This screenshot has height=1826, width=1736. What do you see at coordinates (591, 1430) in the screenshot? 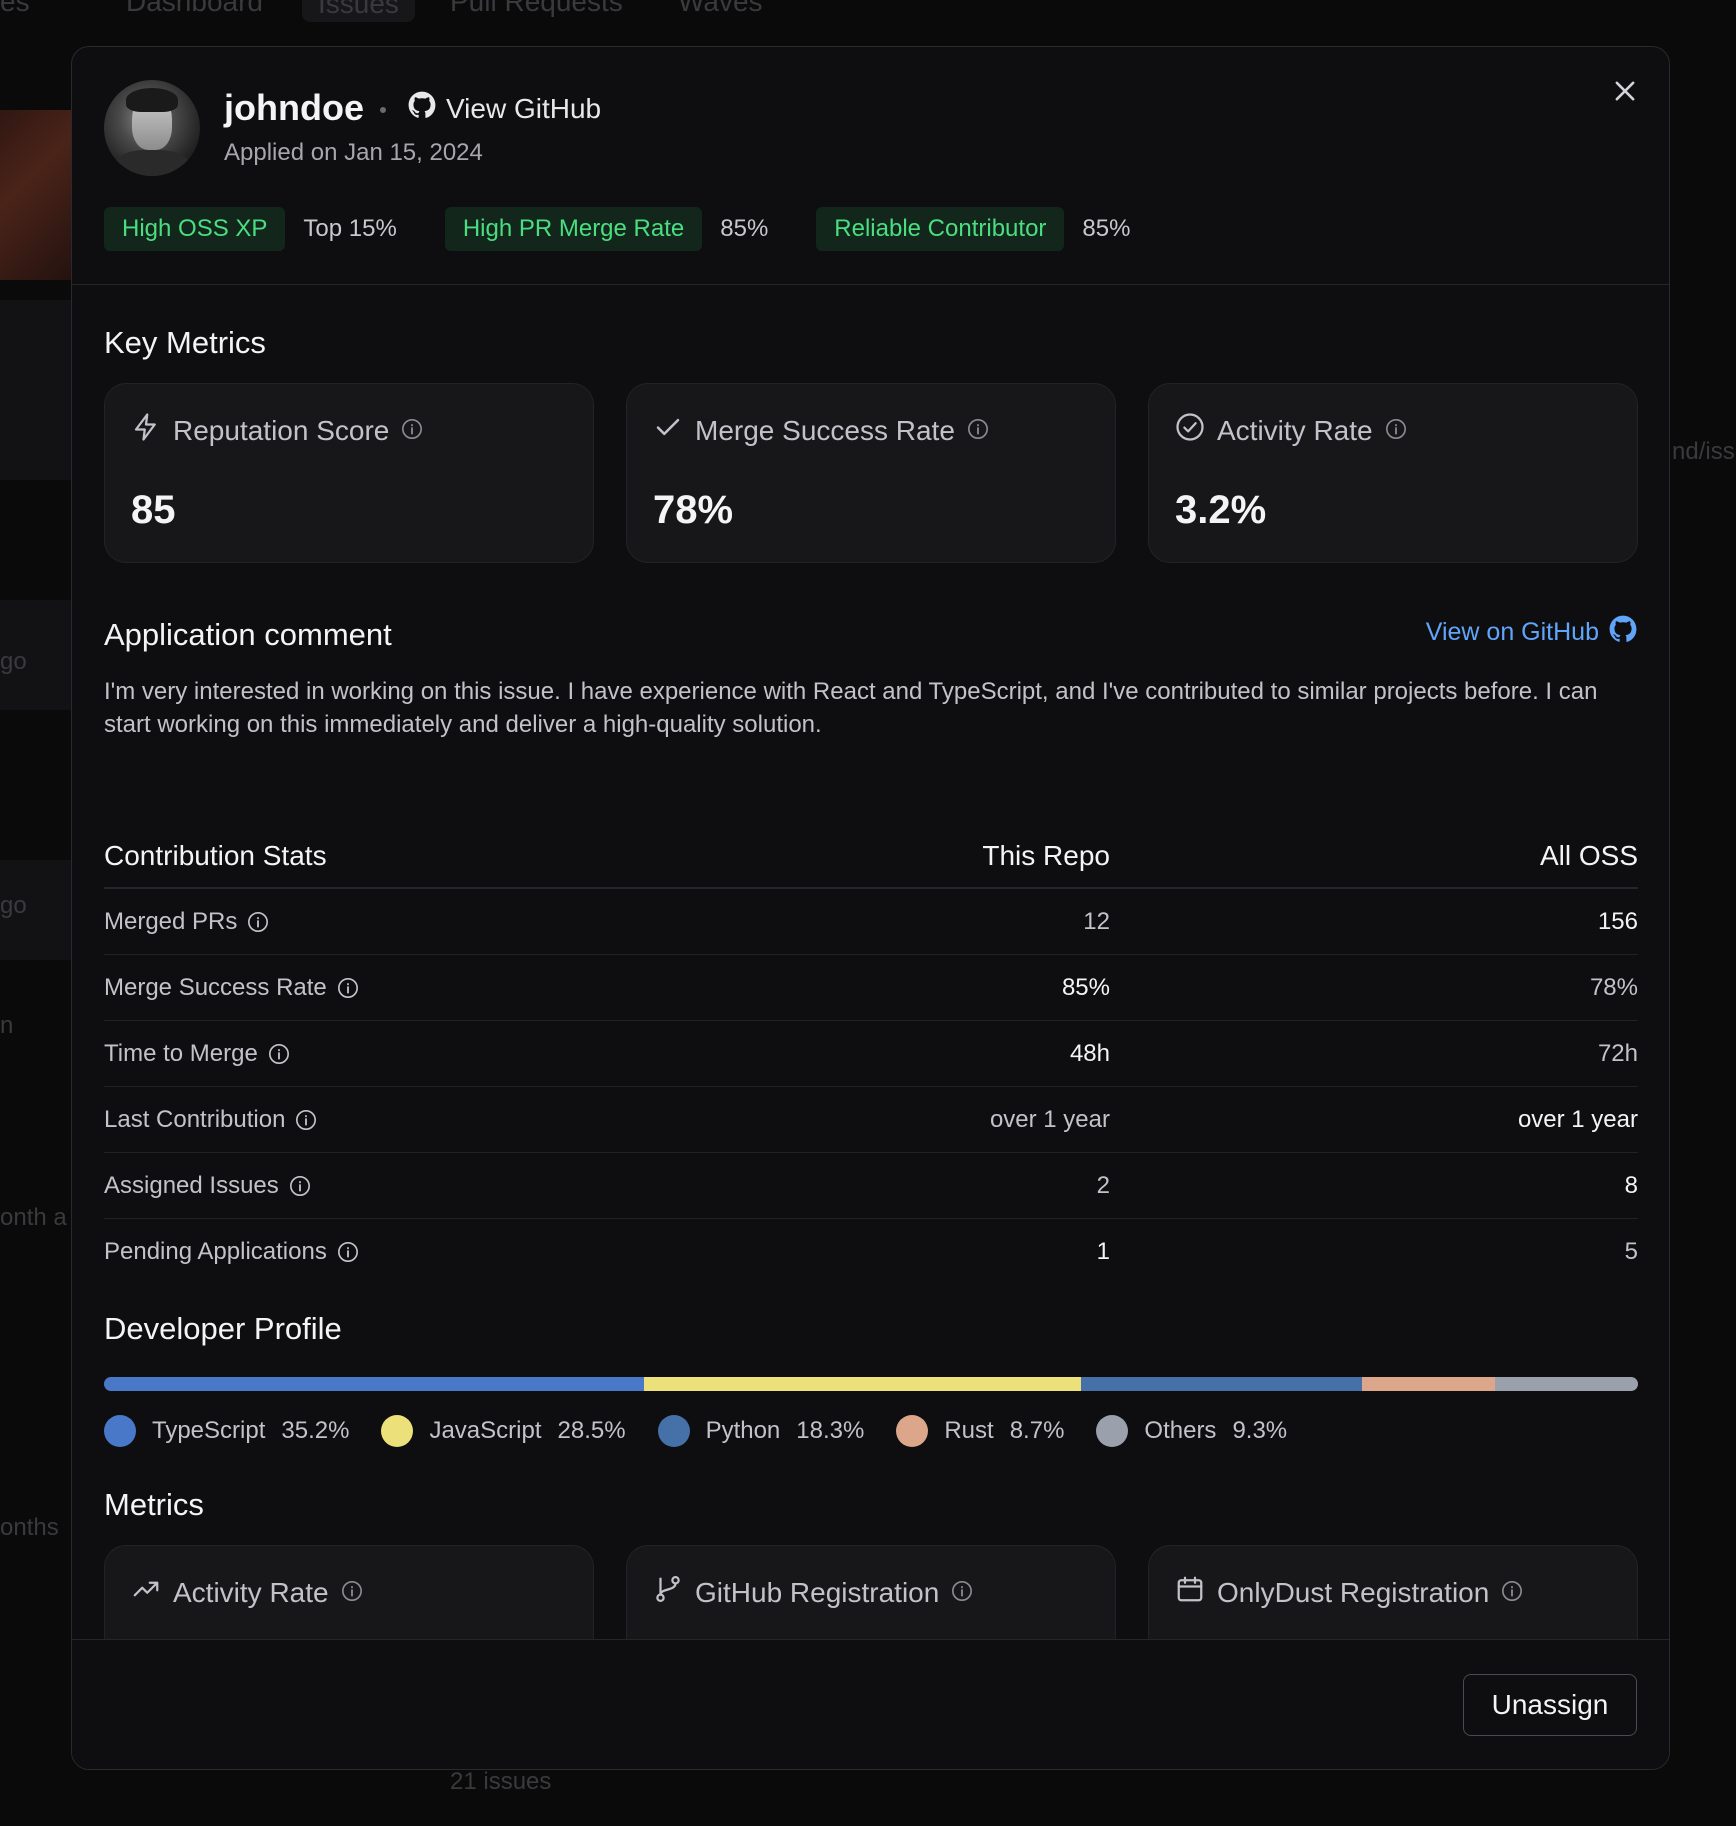
I see `legend-percent: 28.5%` at bounding box center [591, 1430].